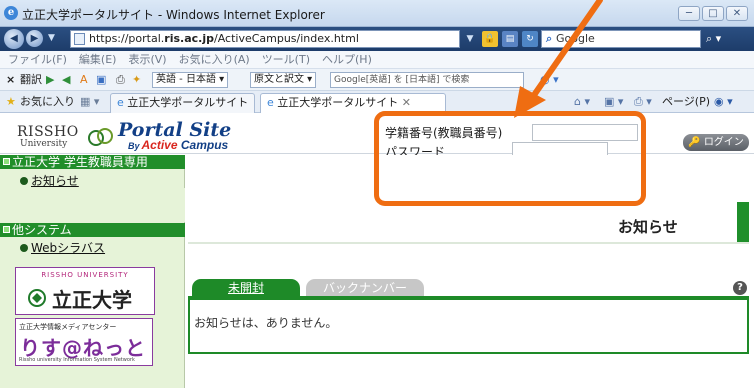  Describe the element at coordinates (31, 80) in the screenshot. I see `translate-label: 翻訳` at that location.